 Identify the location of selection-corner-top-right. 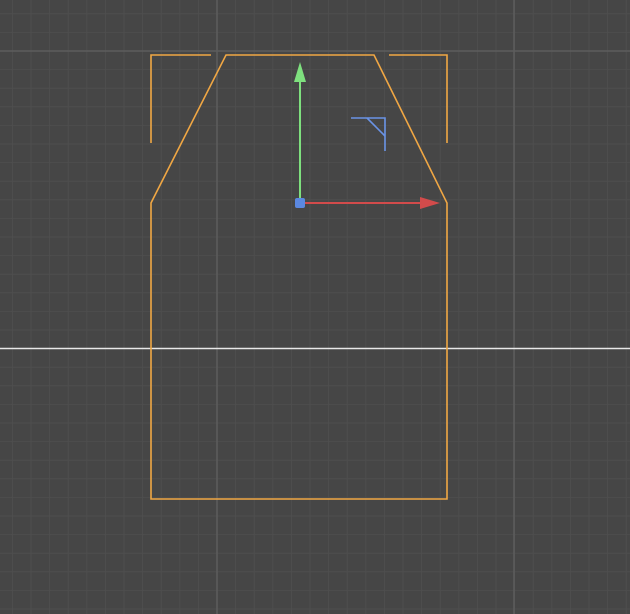
(418, 98).